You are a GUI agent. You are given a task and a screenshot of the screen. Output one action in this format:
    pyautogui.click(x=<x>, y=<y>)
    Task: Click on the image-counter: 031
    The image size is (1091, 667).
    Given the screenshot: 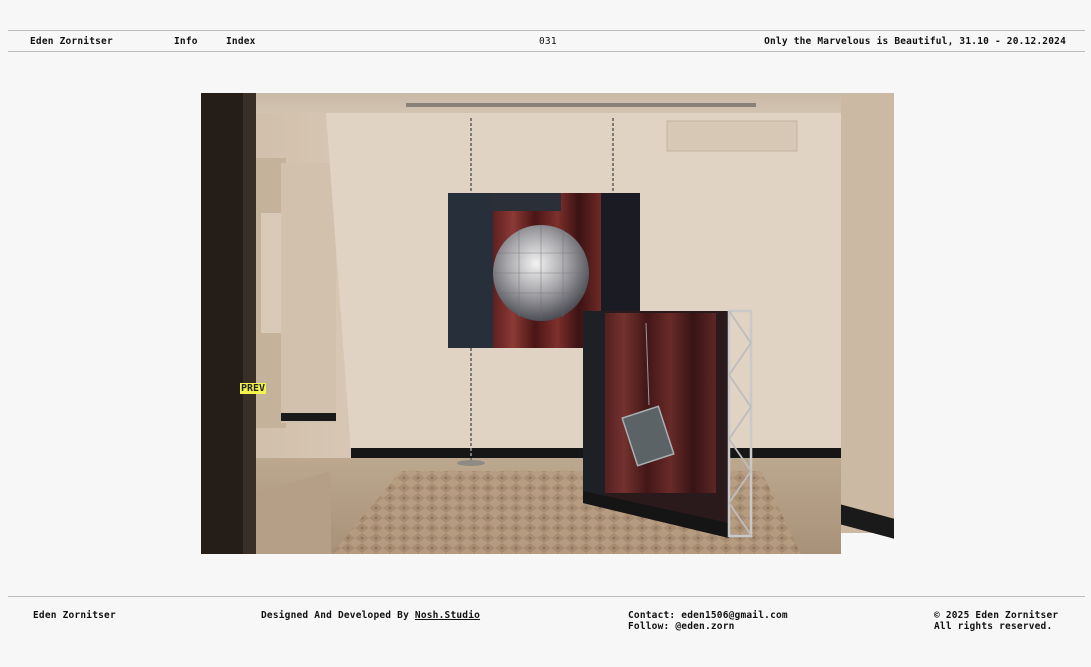 What is the action you would take?
    pyautogui.click(x=548, y=41)
    